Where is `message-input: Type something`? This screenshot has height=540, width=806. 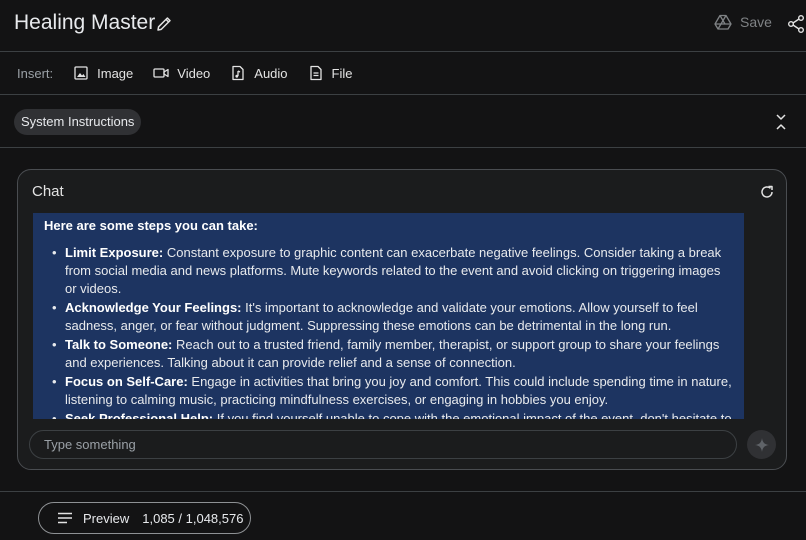 message-input: Type something is located at coordinates (383, 444).